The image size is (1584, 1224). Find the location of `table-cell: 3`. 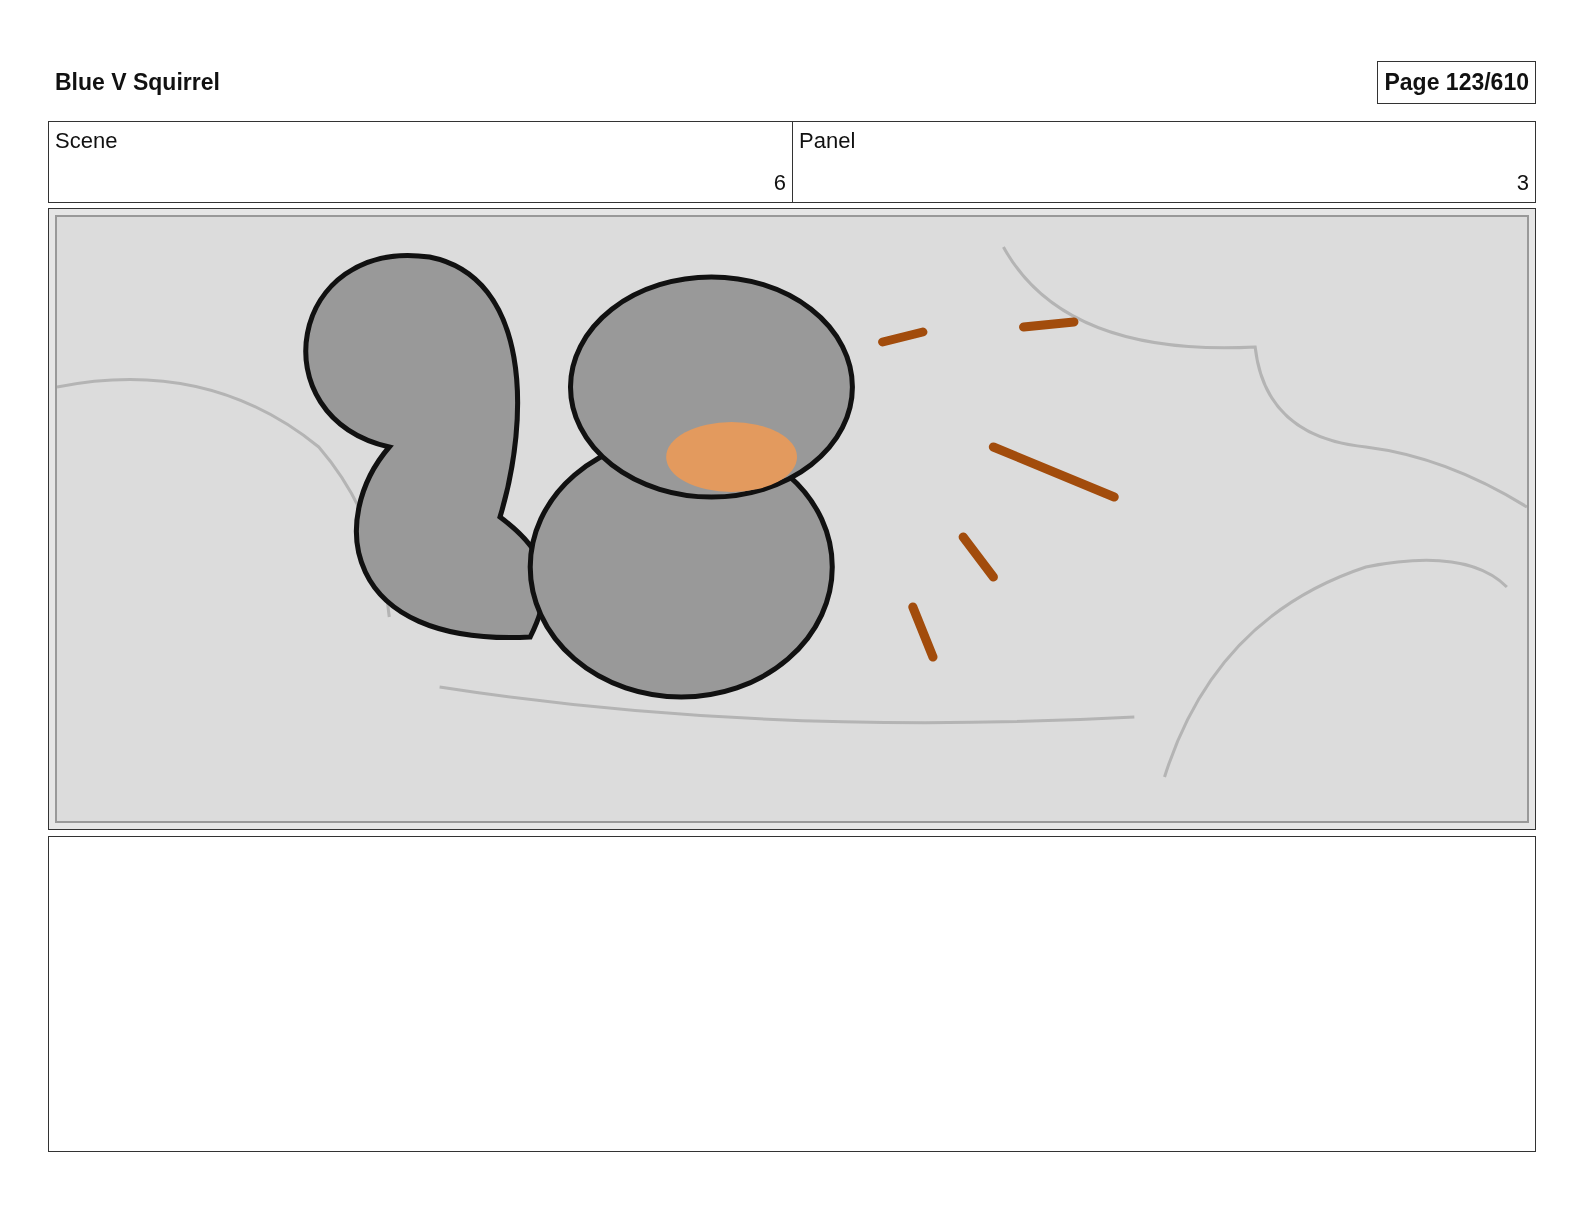

table-cell: 3 is located at coordinates (1522, 183).